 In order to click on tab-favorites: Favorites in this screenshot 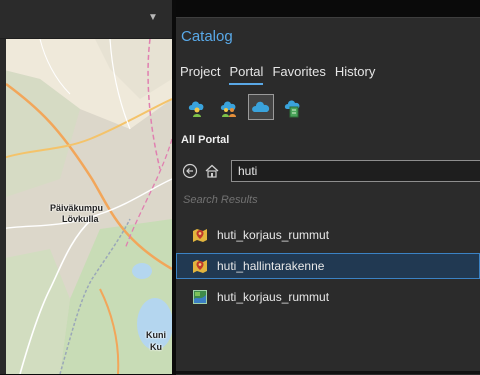, I will do `click(298, 74)`.